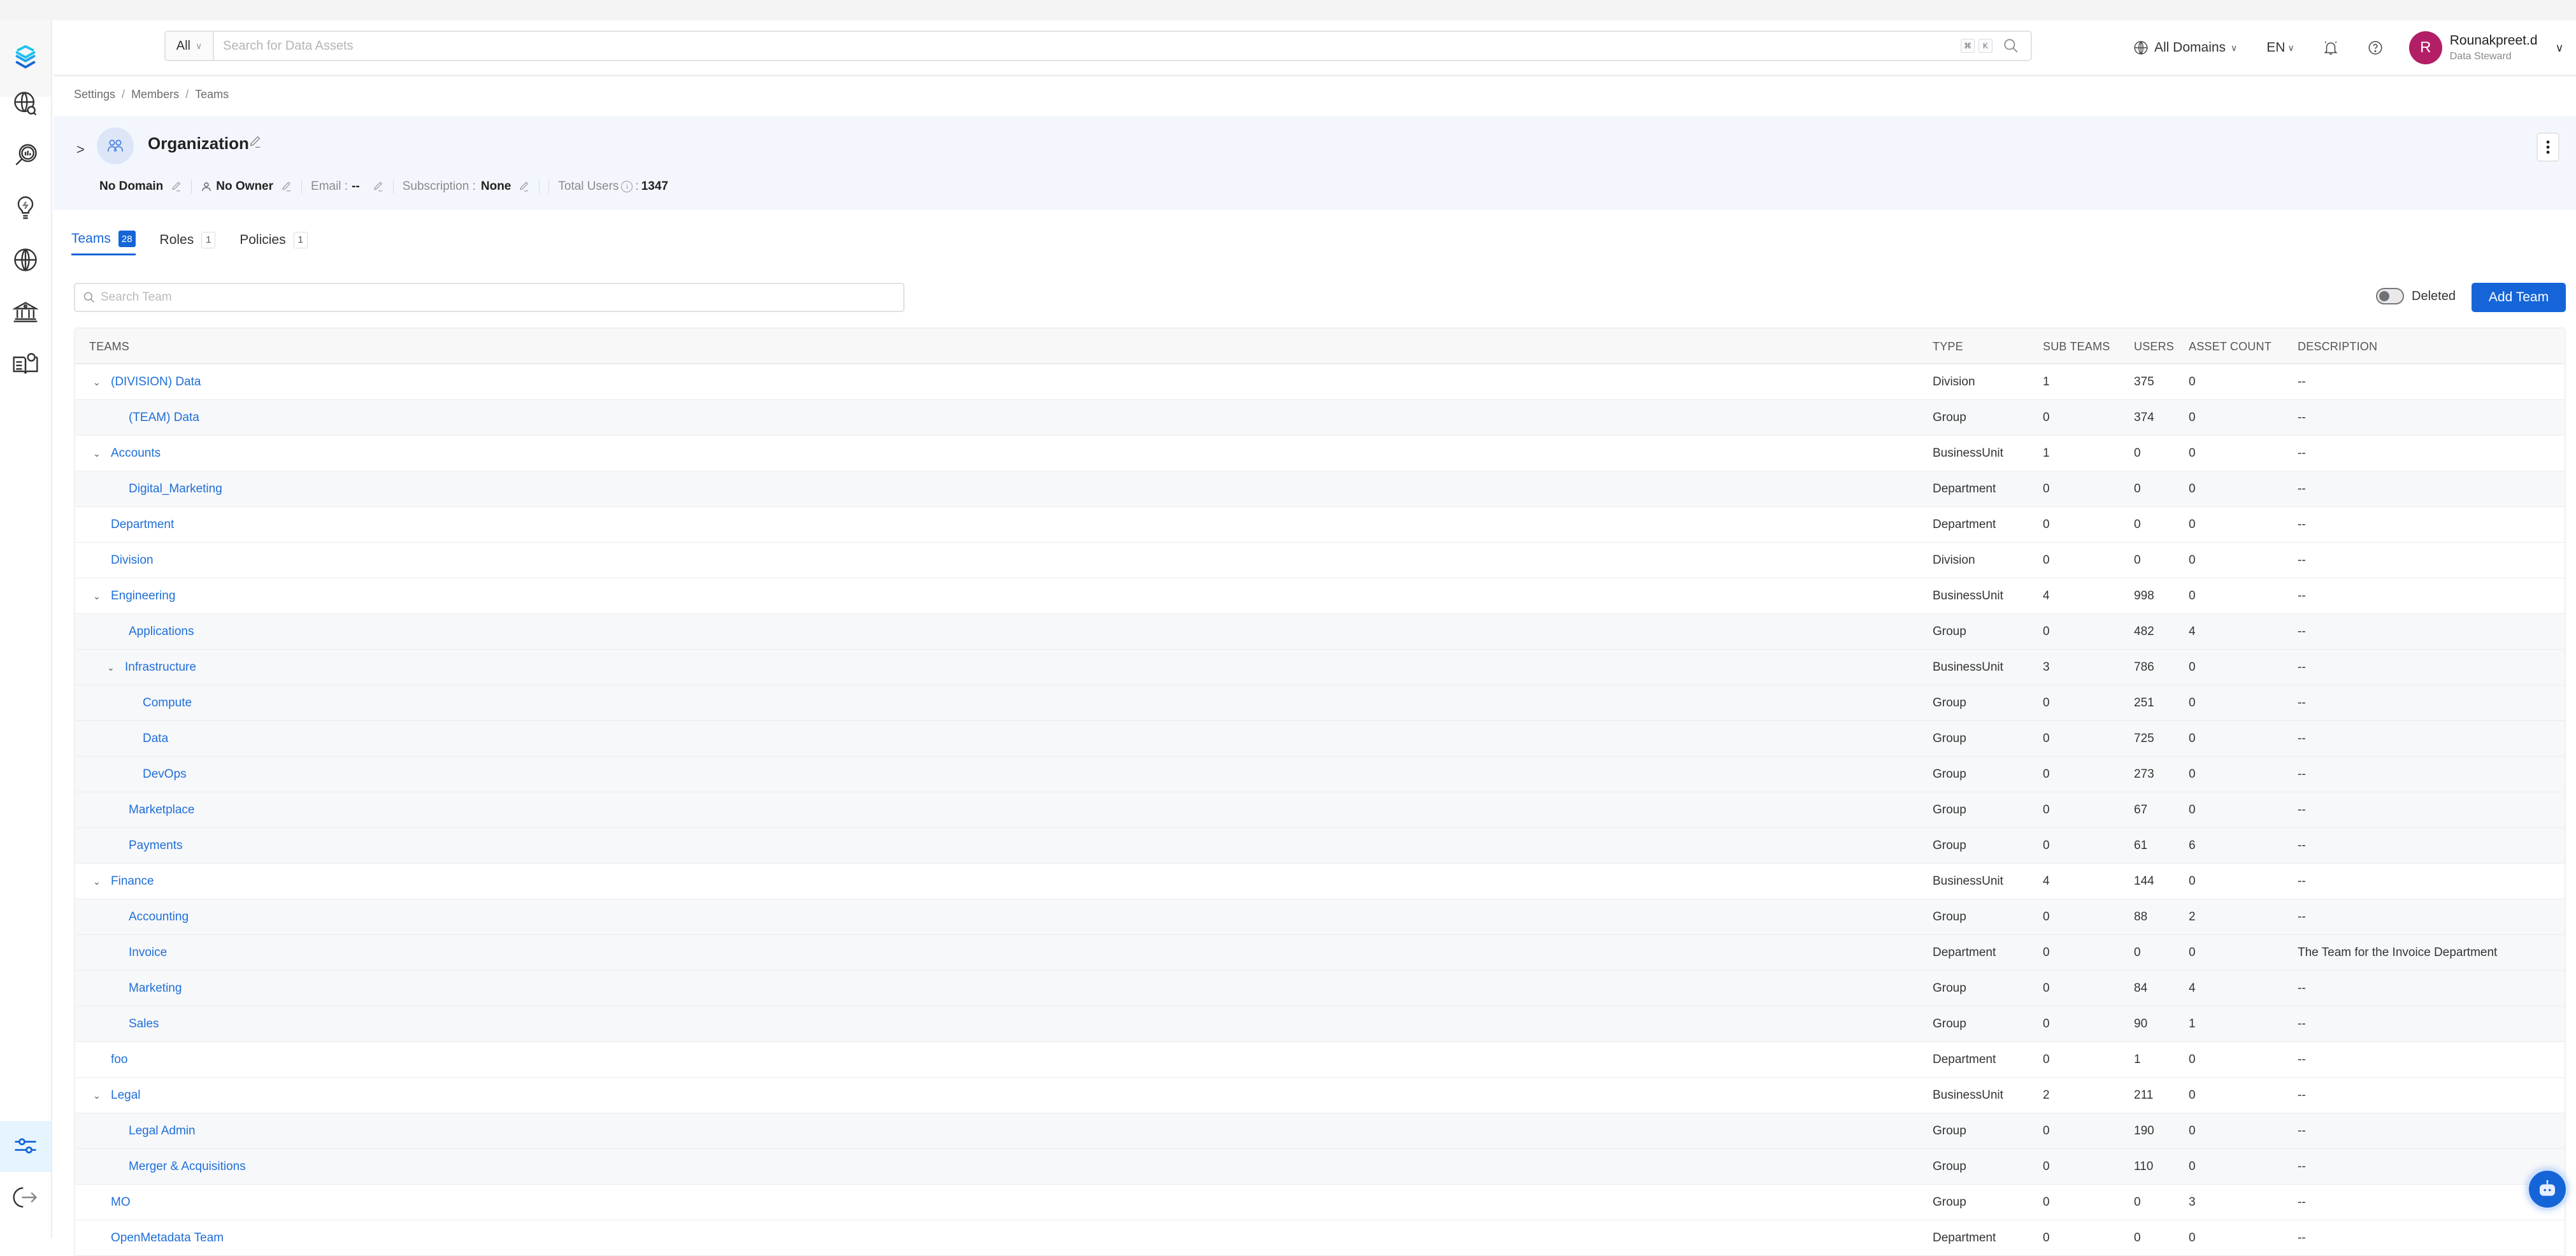 The height and width of the screenshot is (1256, 2576). Describe the element at coordinates (121, 1202) in the screenshot. I see `team-name-link: MO` at that location.